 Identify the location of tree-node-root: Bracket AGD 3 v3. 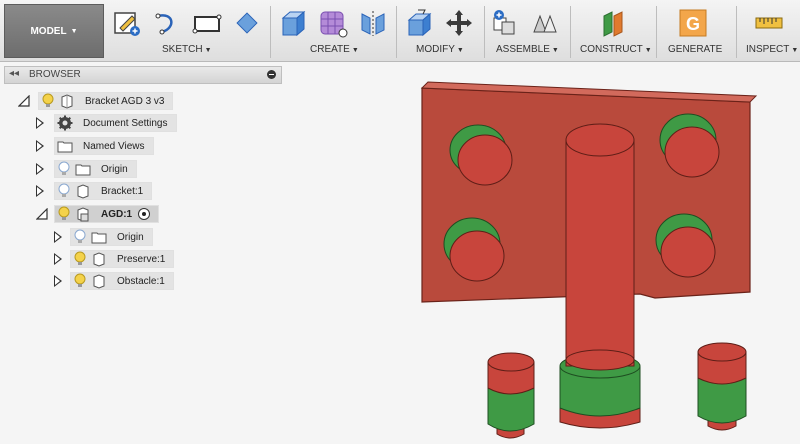
(106, 101).